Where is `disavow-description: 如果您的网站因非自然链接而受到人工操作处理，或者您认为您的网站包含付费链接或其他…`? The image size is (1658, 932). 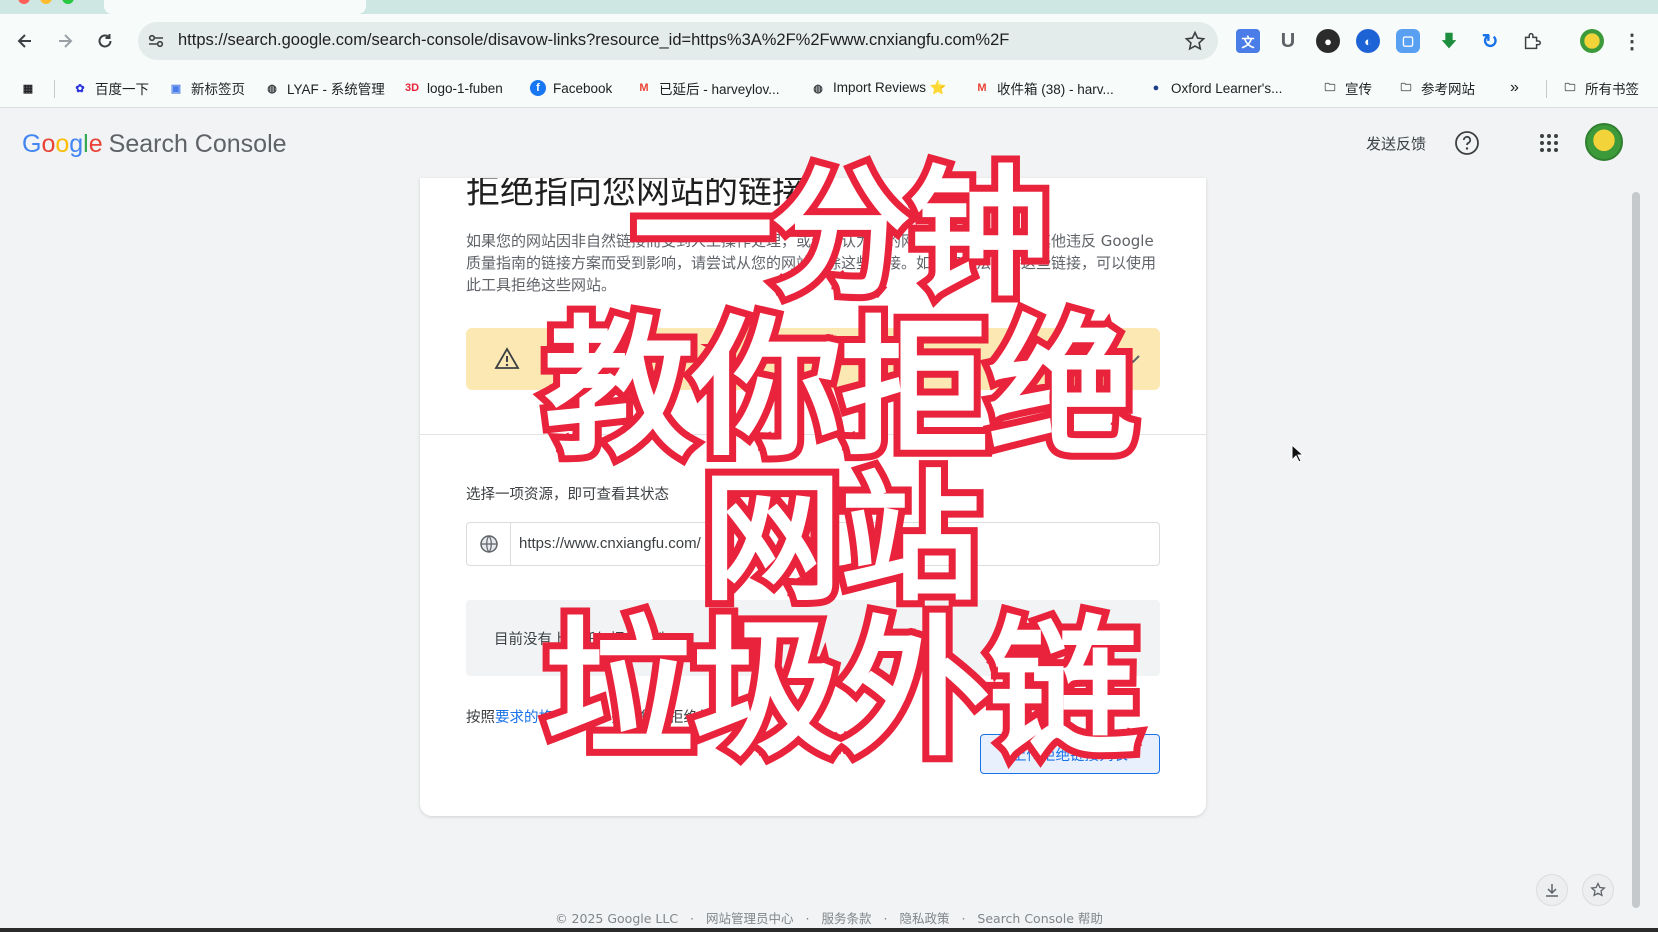
disavow-description: 如果您的网站因非自然链接而受到人工操作处理，或者您认为您的网站包含付费链接或其他… is located at coordinates (811, 263).